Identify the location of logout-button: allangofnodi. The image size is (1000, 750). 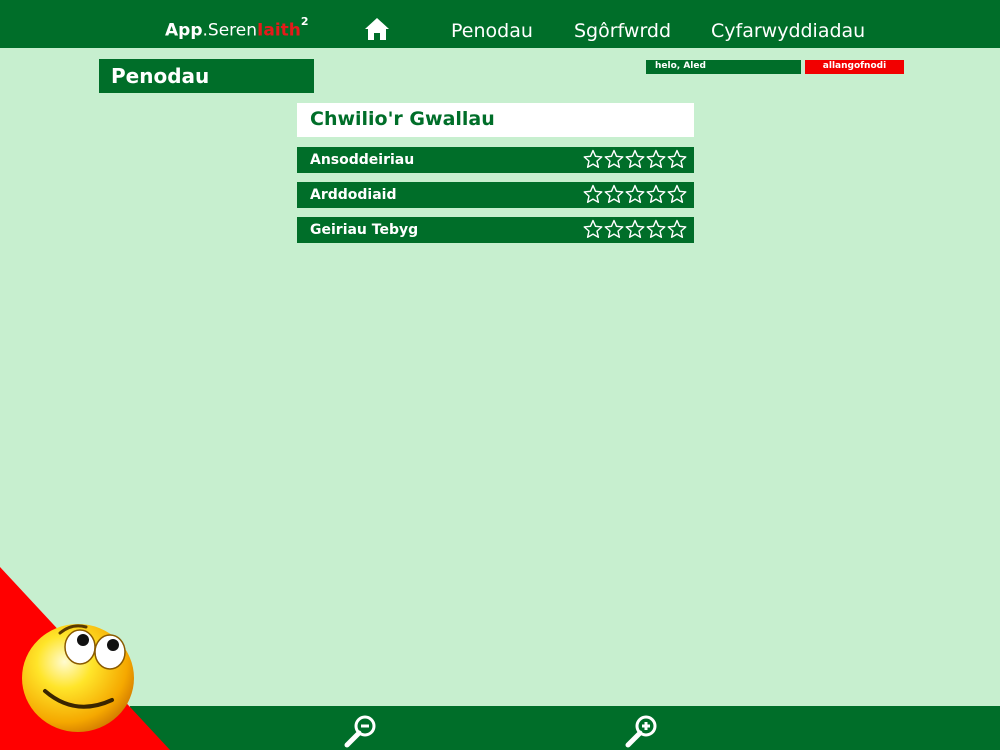
(854, 67).